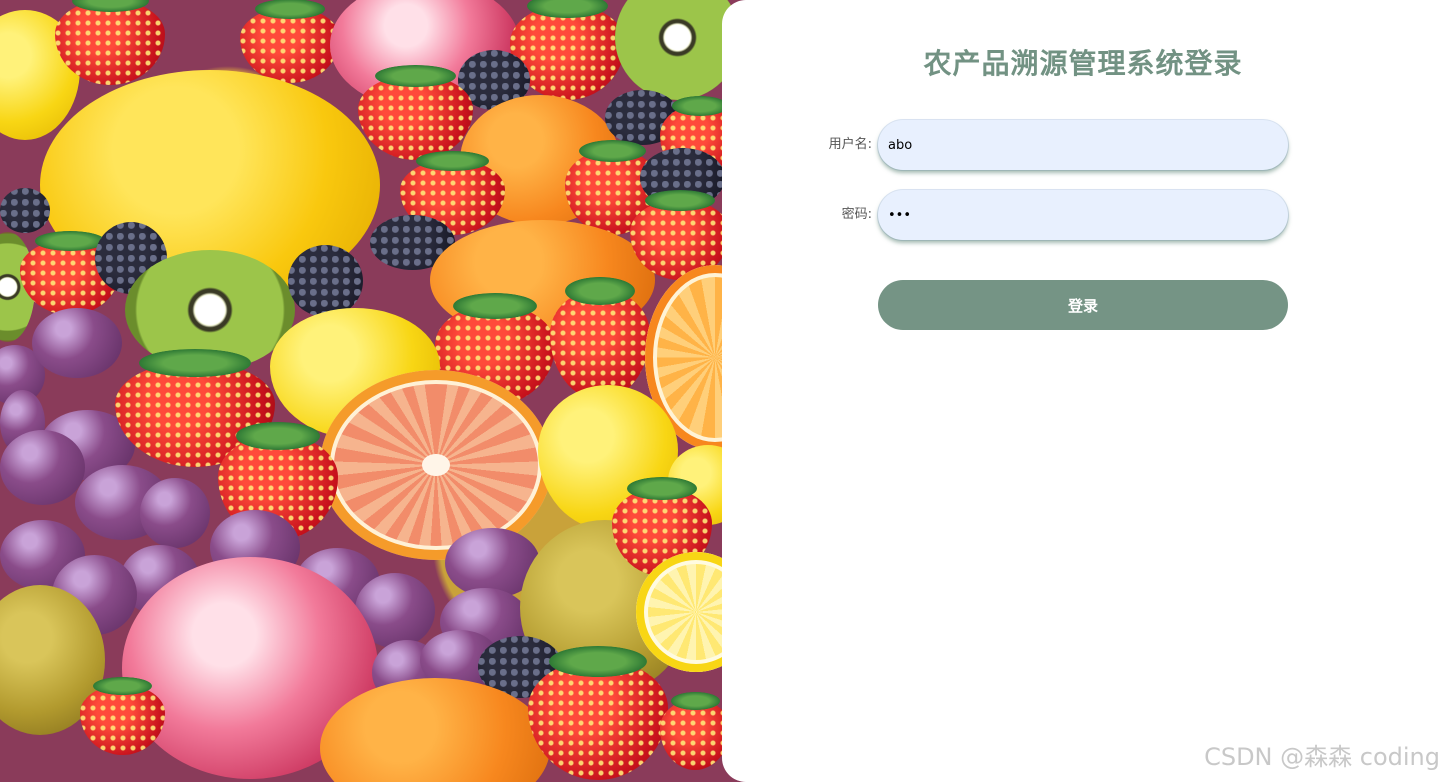  I want to click on username-label: 用户名:, so click(850, 144).